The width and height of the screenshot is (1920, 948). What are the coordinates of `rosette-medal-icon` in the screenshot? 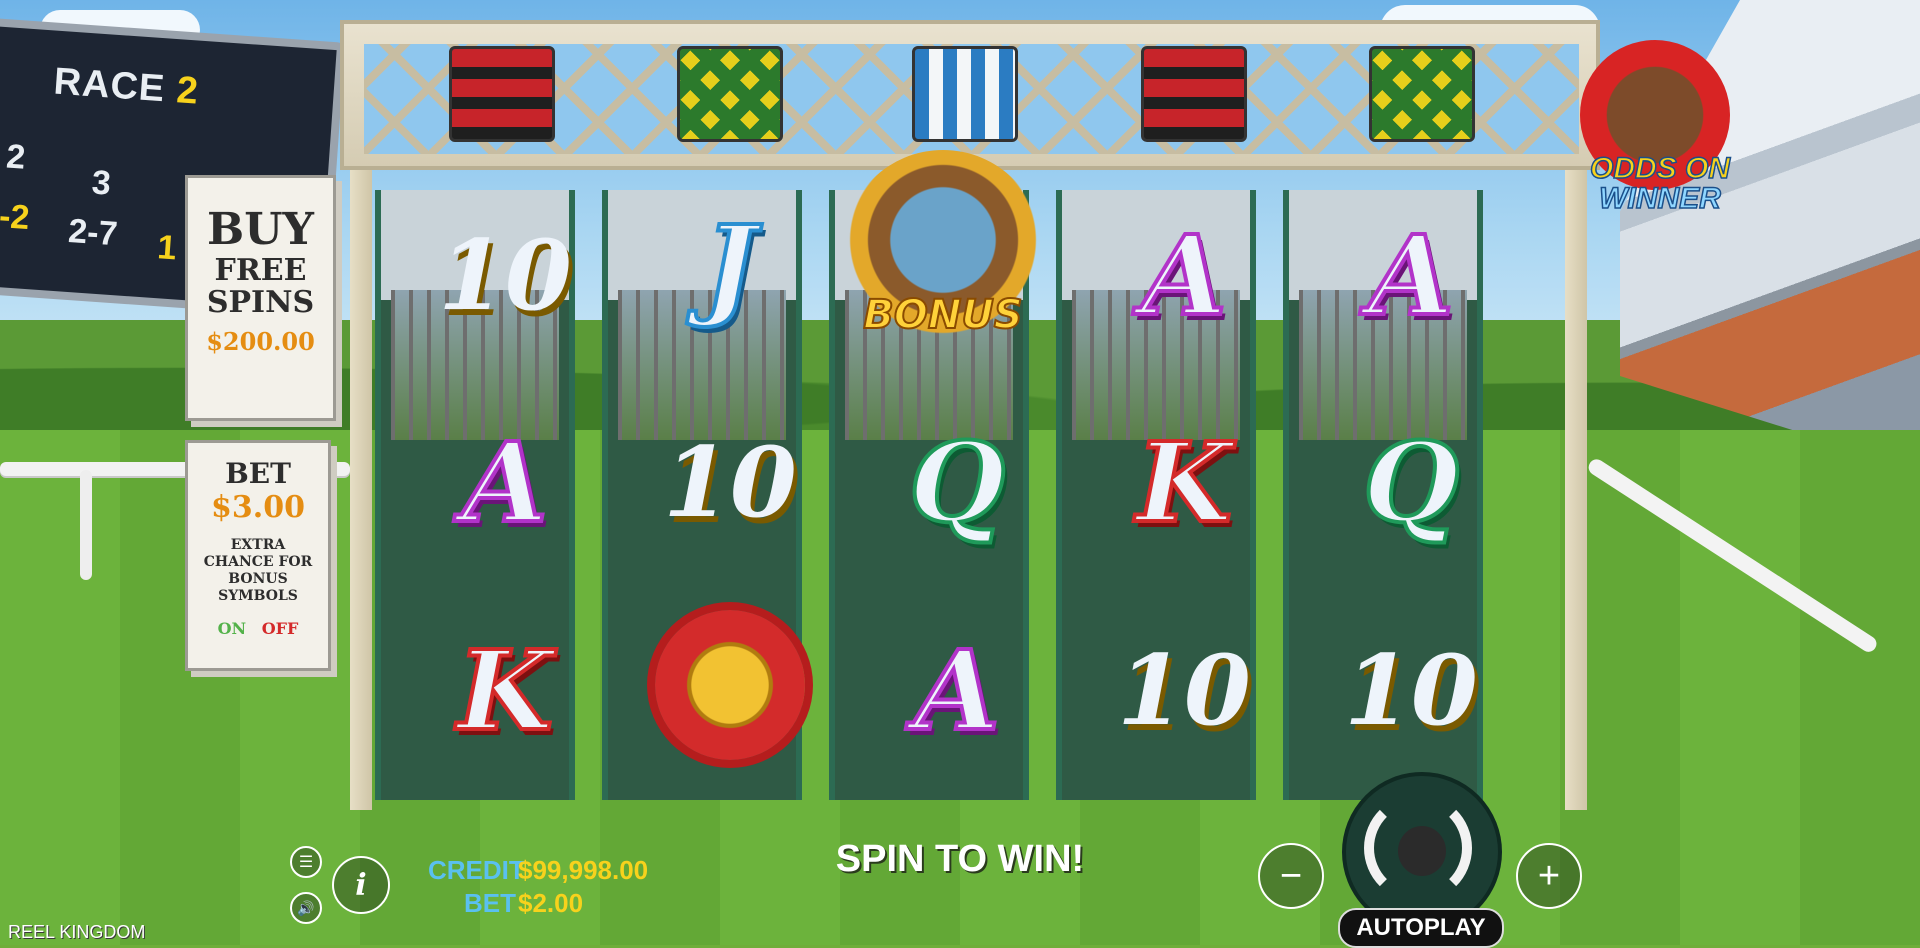 It's located at (730, 685).